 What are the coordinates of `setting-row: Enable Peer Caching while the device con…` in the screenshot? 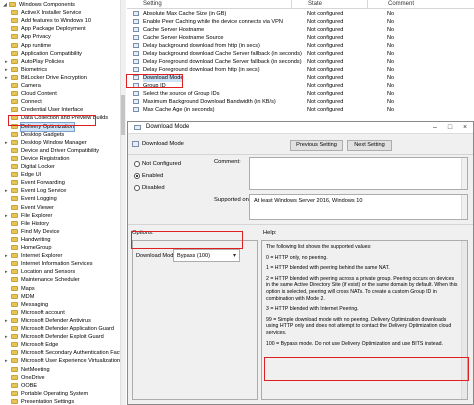 It's located at (303, 22).